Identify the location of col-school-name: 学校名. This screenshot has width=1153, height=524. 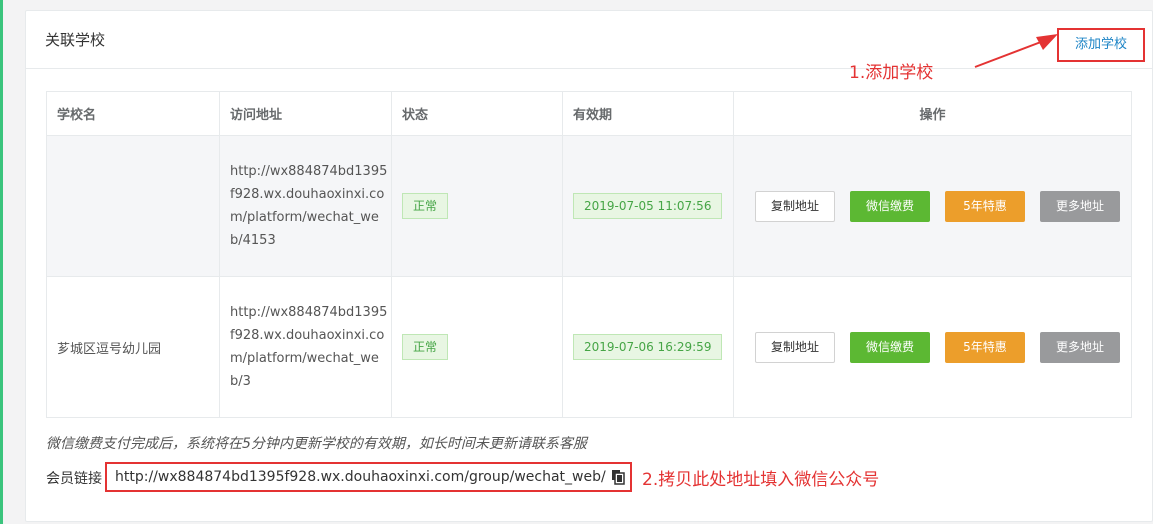
(133, 113).